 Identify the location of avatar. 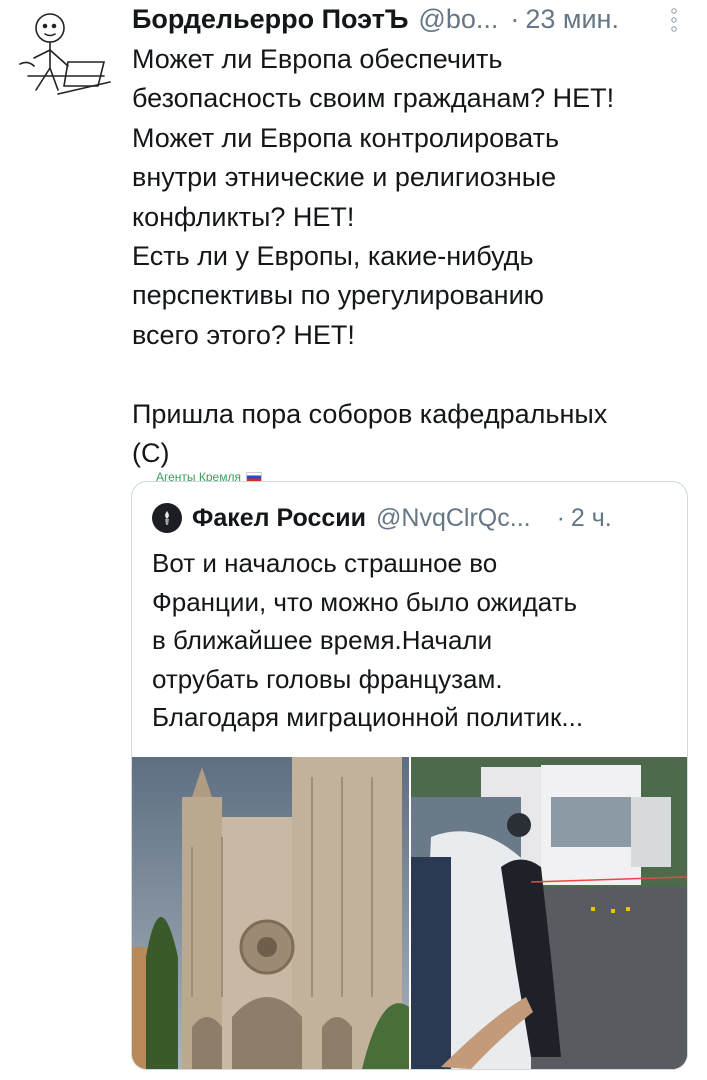
(66, 54).